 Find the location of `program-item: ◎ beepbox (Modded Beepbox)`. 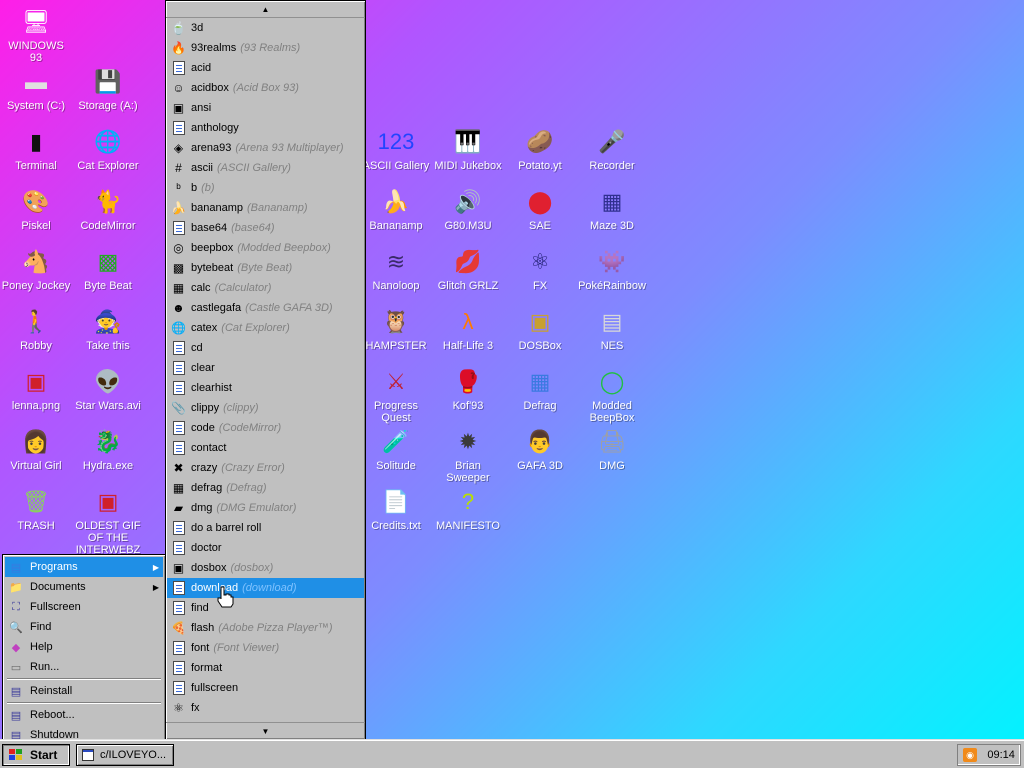

program-item: ◎ beepbox (Modded Beepbox) is located at coordinates (265, 248).